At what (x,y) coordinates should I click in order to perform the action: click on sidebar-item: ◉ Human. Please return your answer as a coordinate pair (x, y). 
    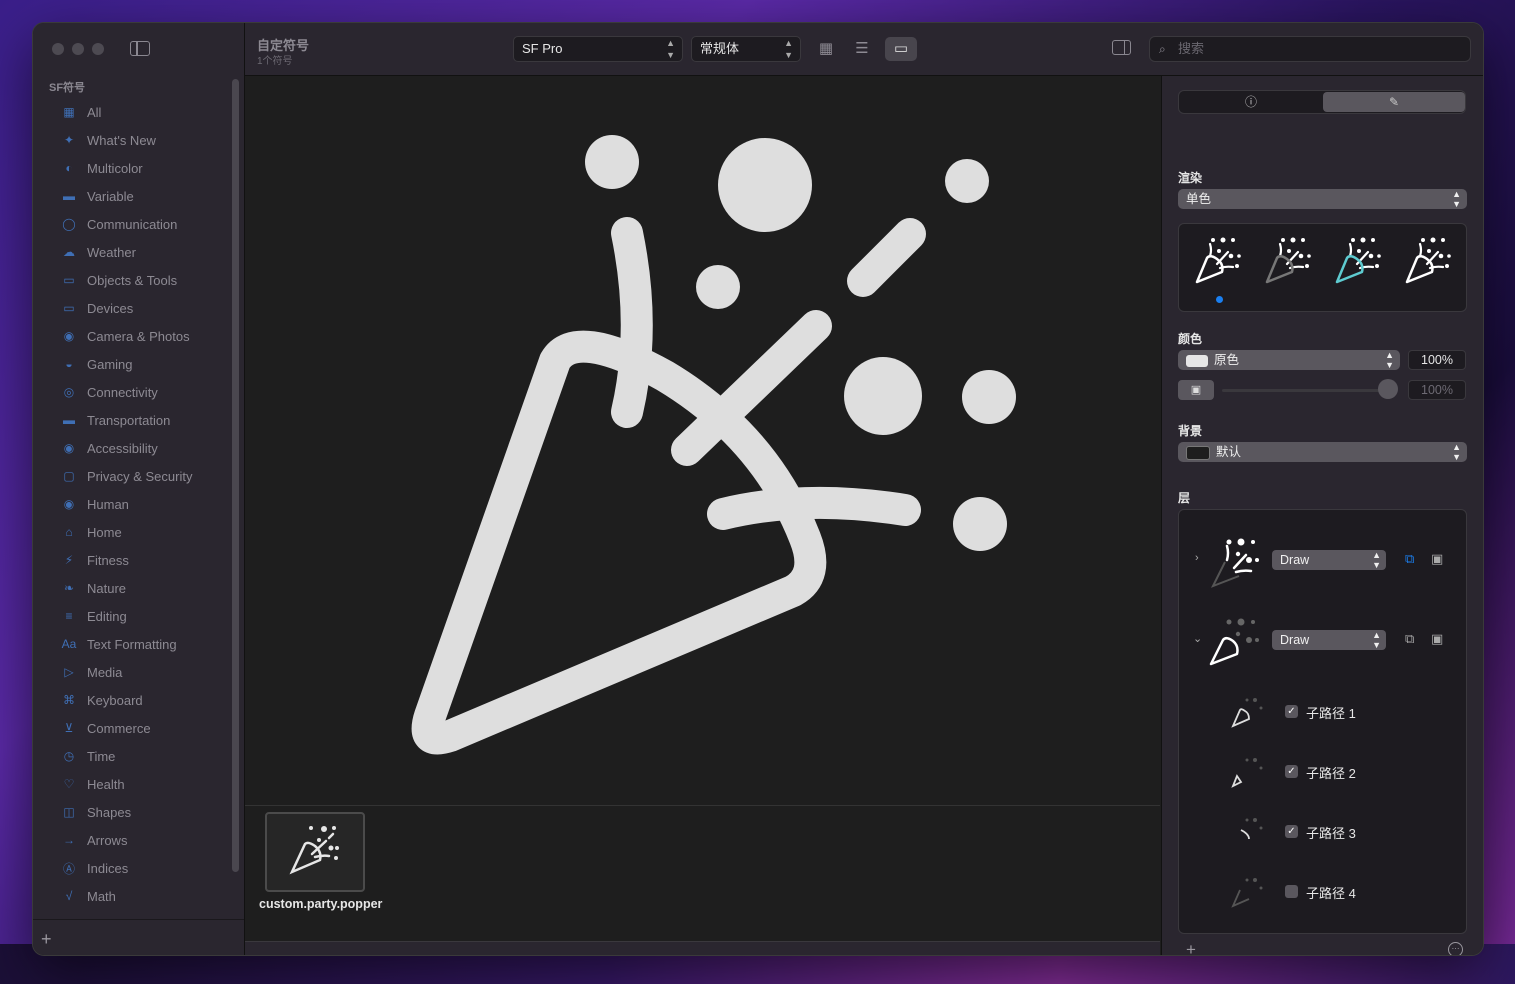
    Looking at the image, I should click on (133, 504).